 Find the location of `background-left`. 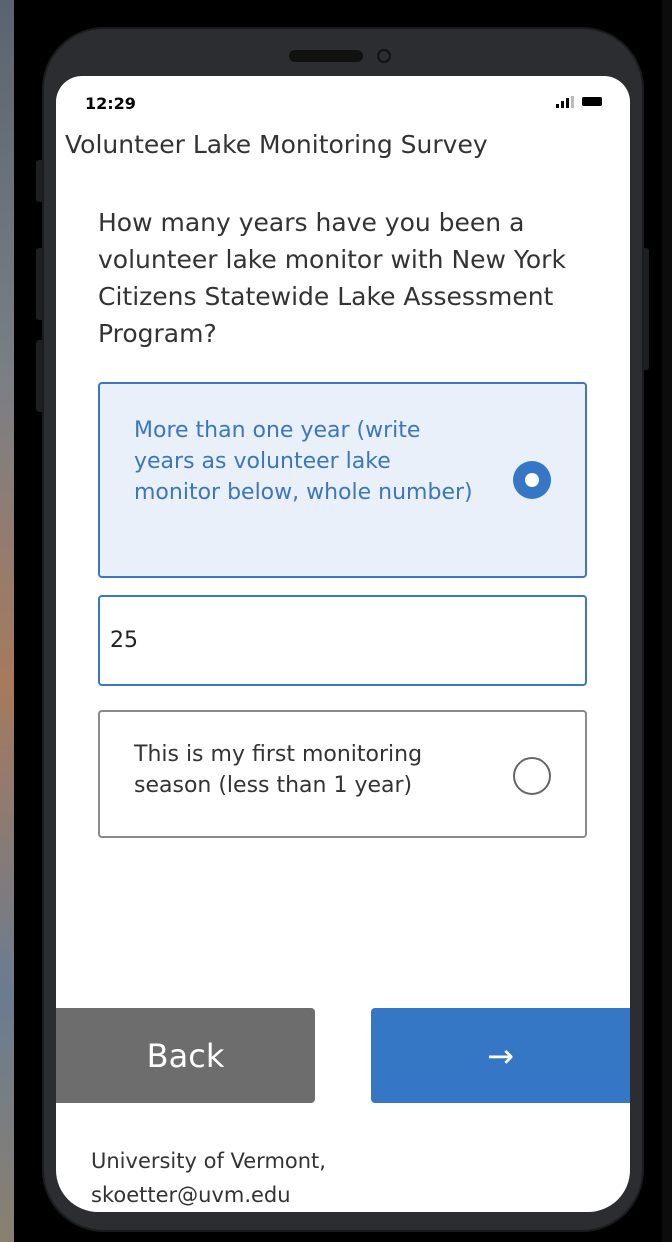

background-left is located at coordinates (7, 621).